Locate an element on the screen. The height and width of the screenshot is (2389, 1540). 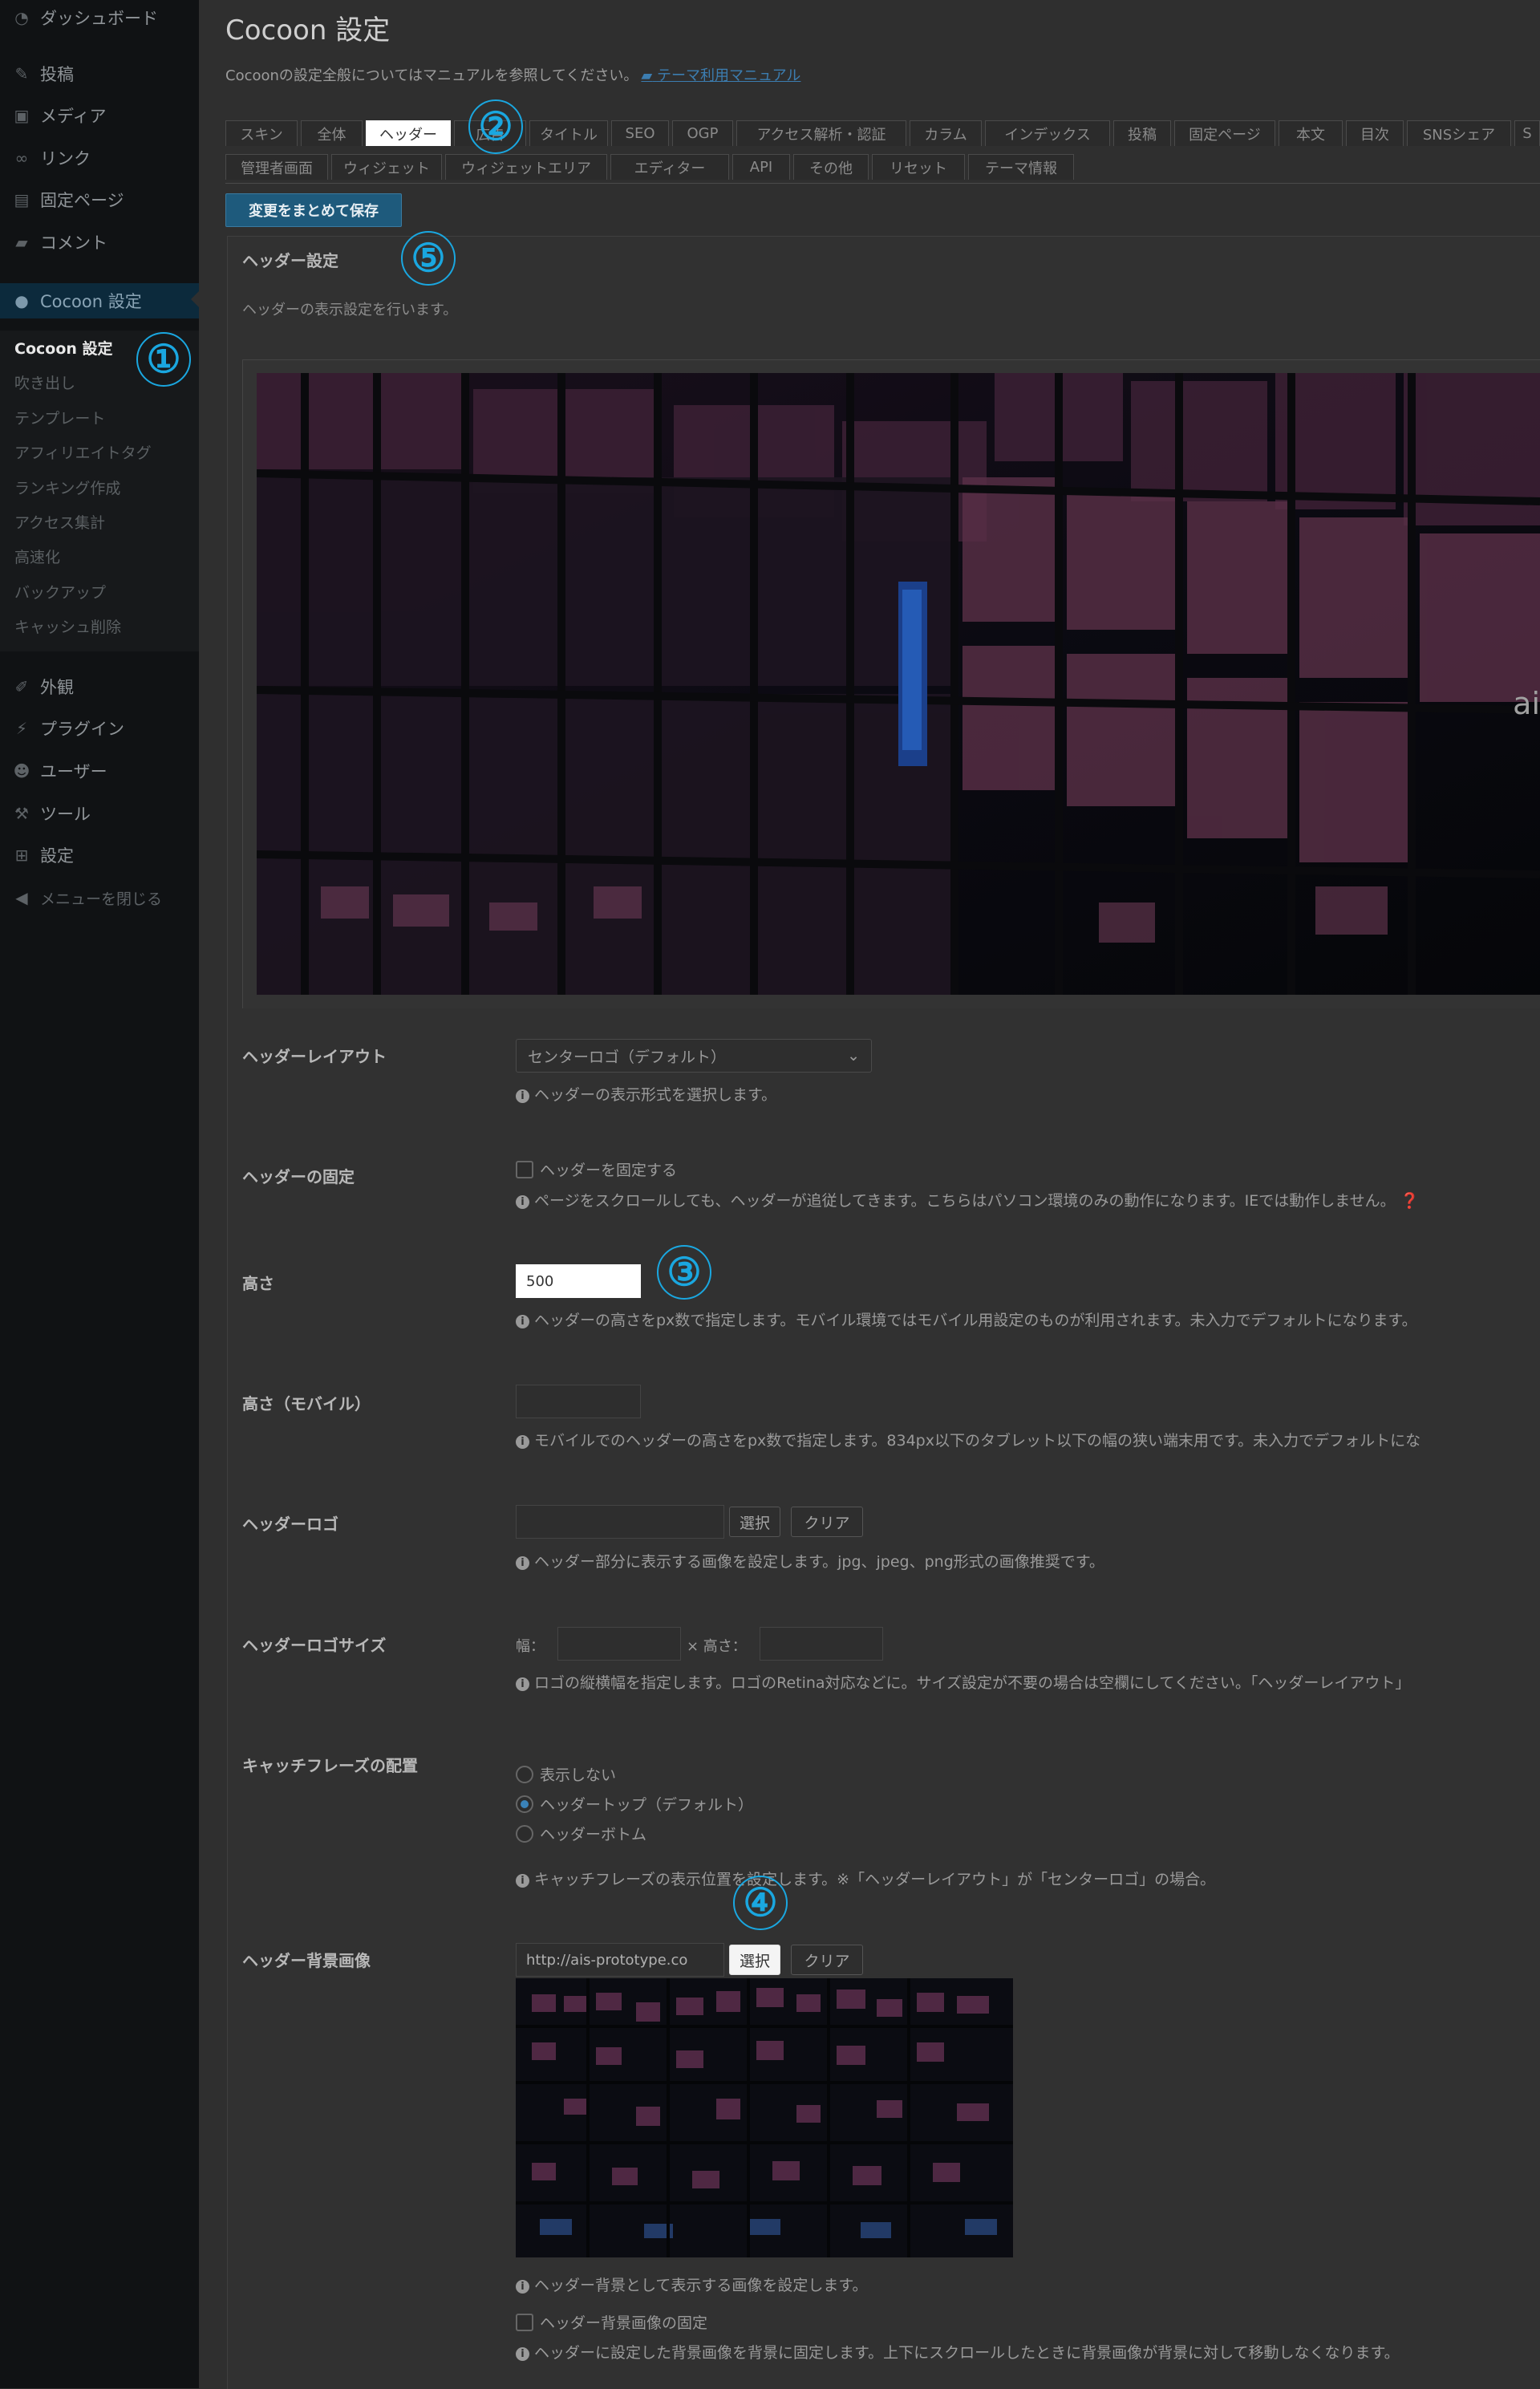
menu-pages: ▤ 固定ページ is located at coordinates (99, 200).